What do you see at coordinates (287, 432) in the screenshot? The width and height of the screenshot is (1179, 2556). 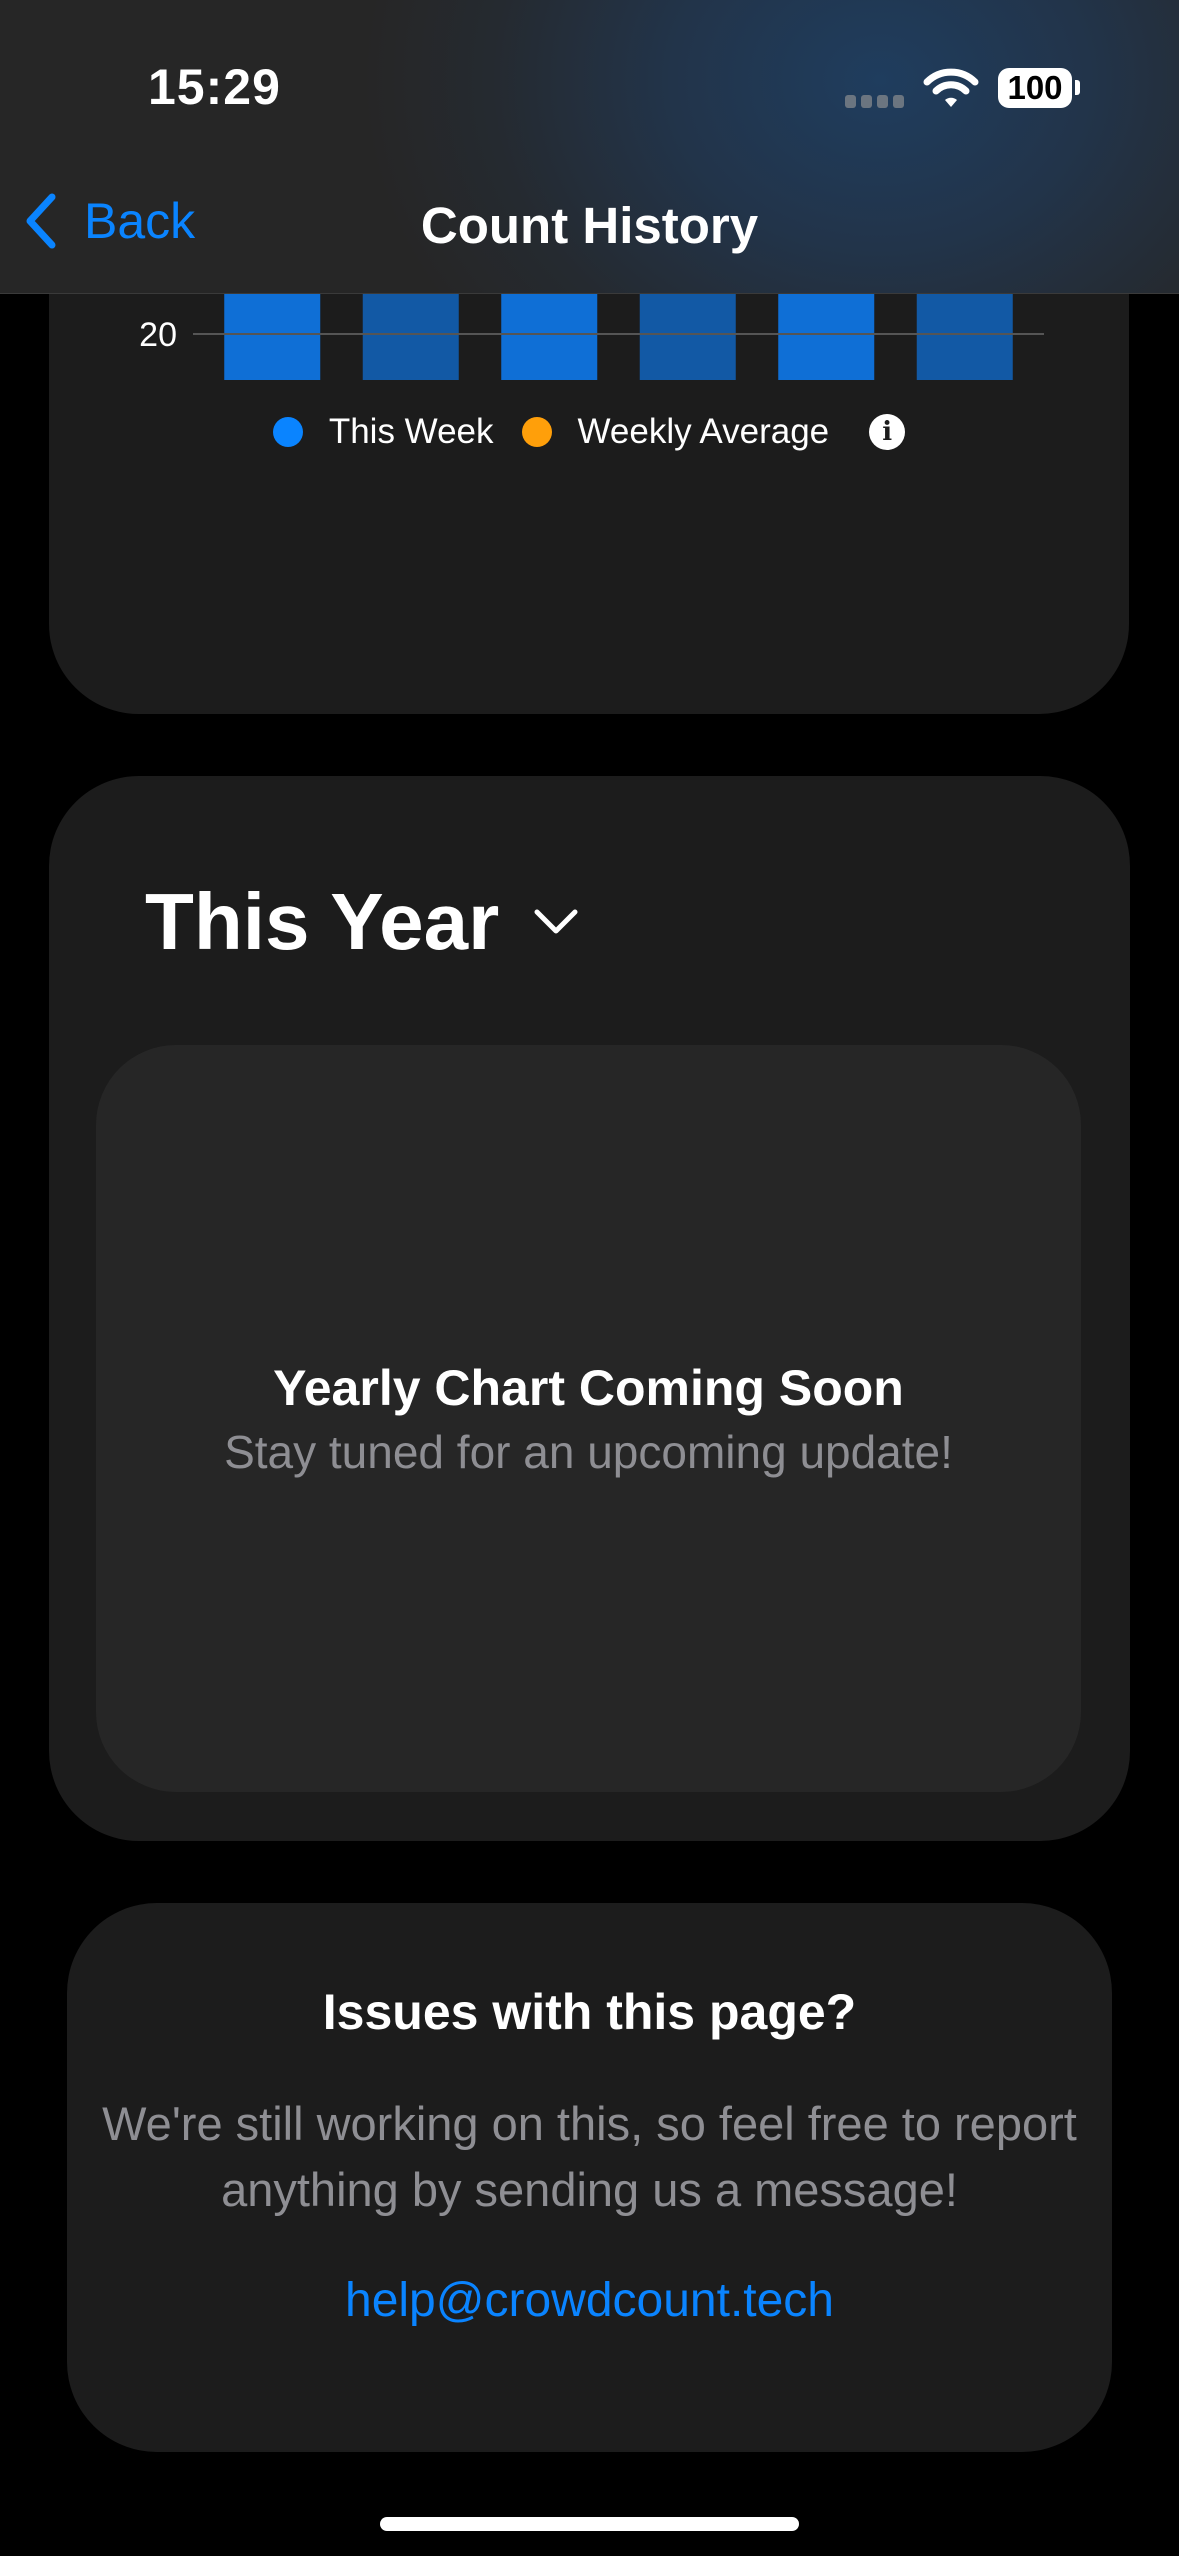 I see `legend-dot-this-week` at bounding box center [287, 432].